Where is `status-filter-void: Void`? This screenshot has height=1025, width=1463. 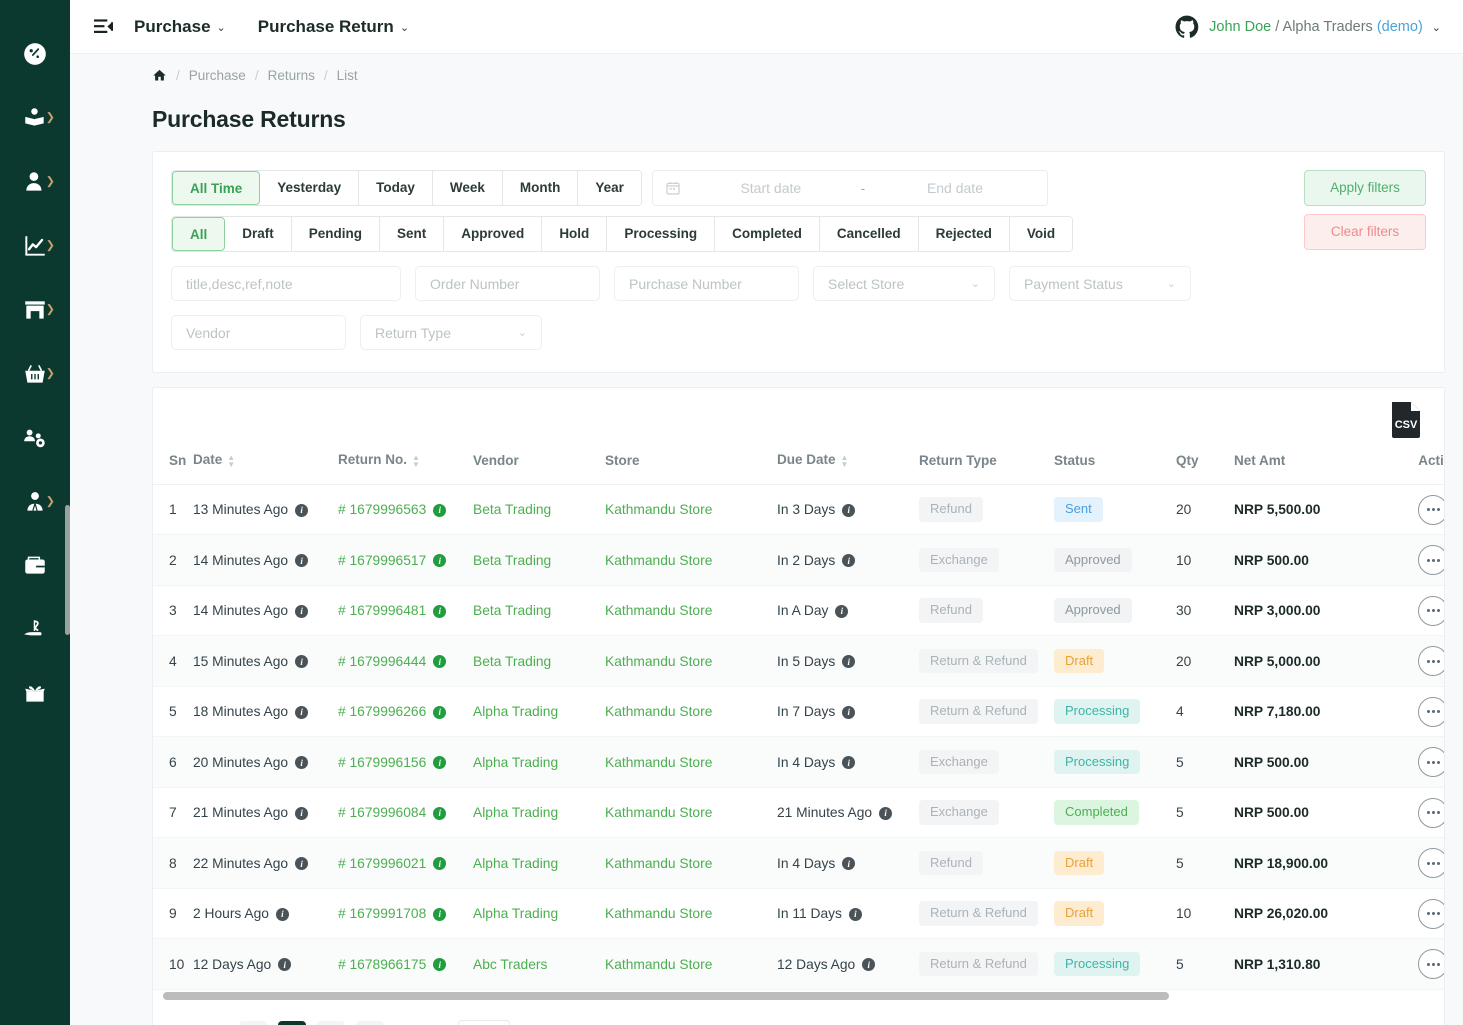
status-filter-void: Void is located at coordinates (1041, 234).